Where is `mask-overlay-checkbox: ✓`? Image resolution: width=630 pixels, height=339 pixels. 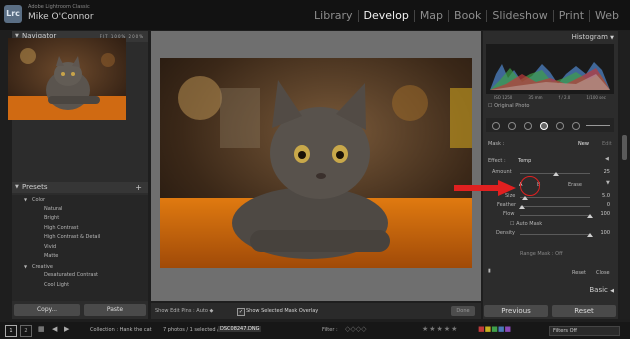 mask-overlay-checkbox: ✓ is located at coordinates (241, 312).